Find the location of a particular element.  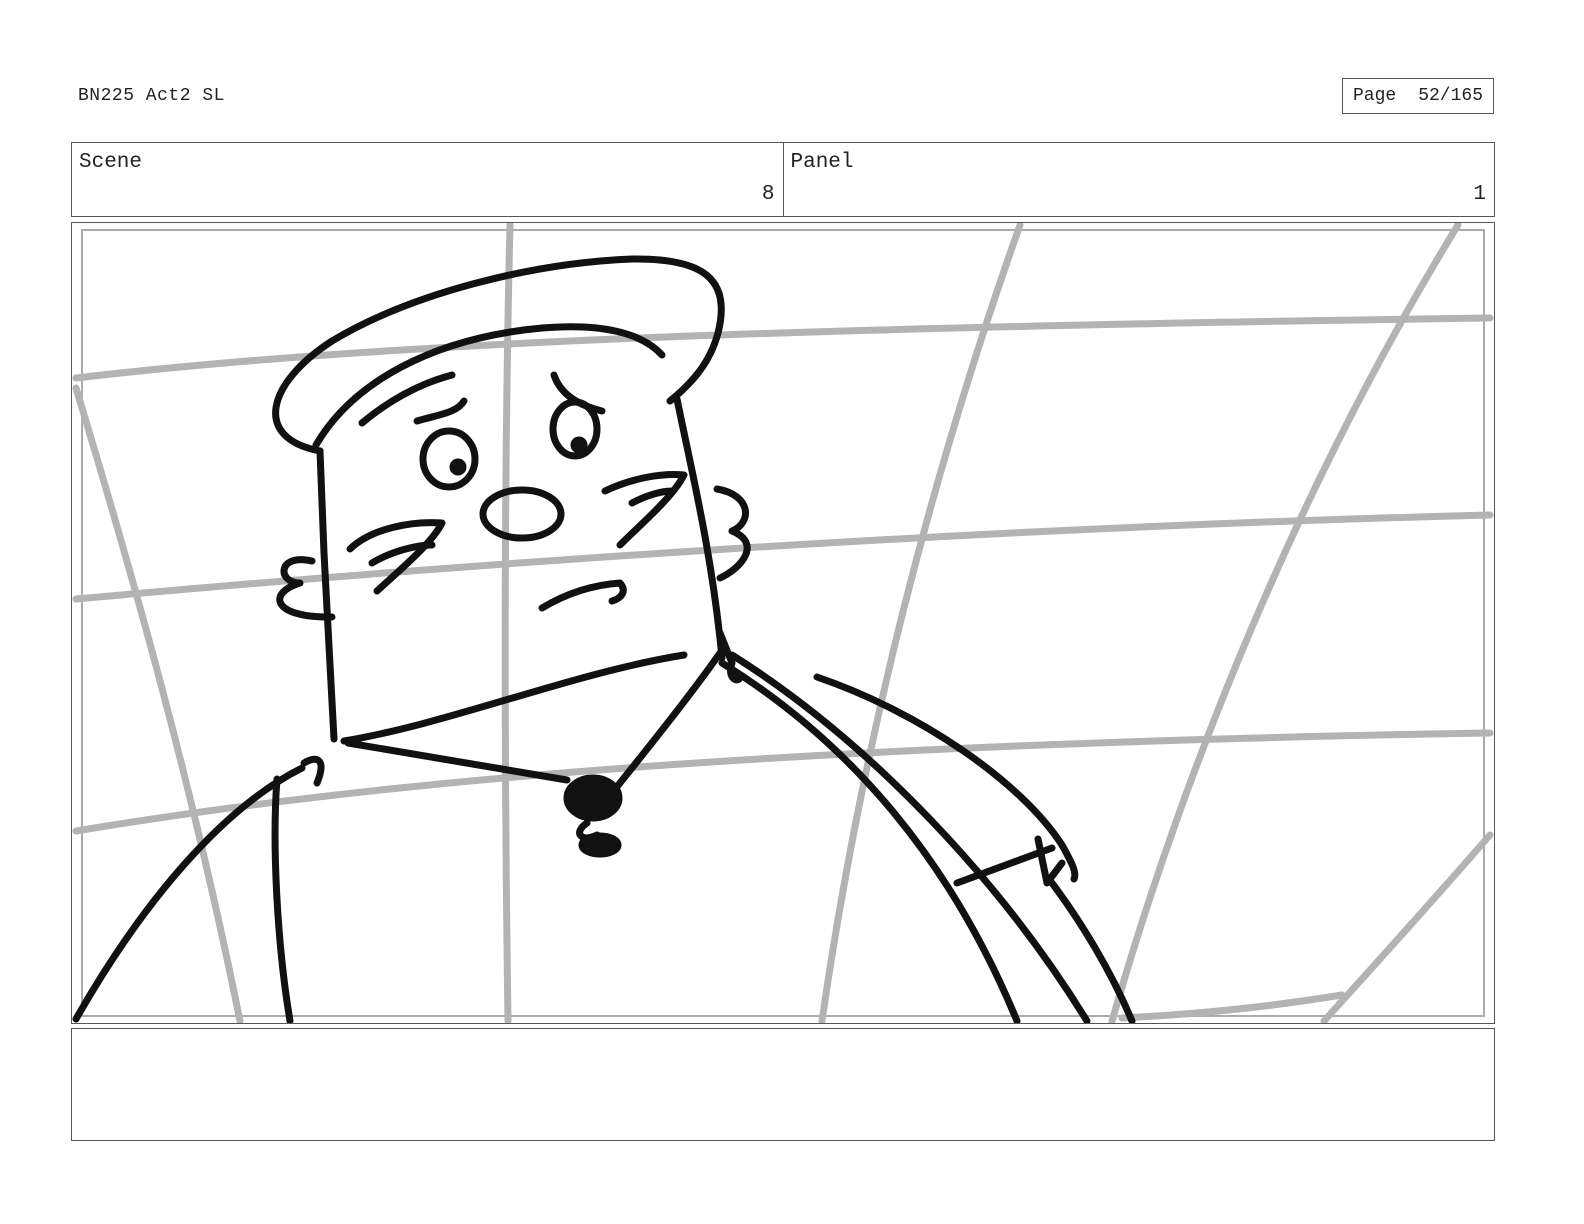

page-label: Page is located at coordinates (1374, 96).